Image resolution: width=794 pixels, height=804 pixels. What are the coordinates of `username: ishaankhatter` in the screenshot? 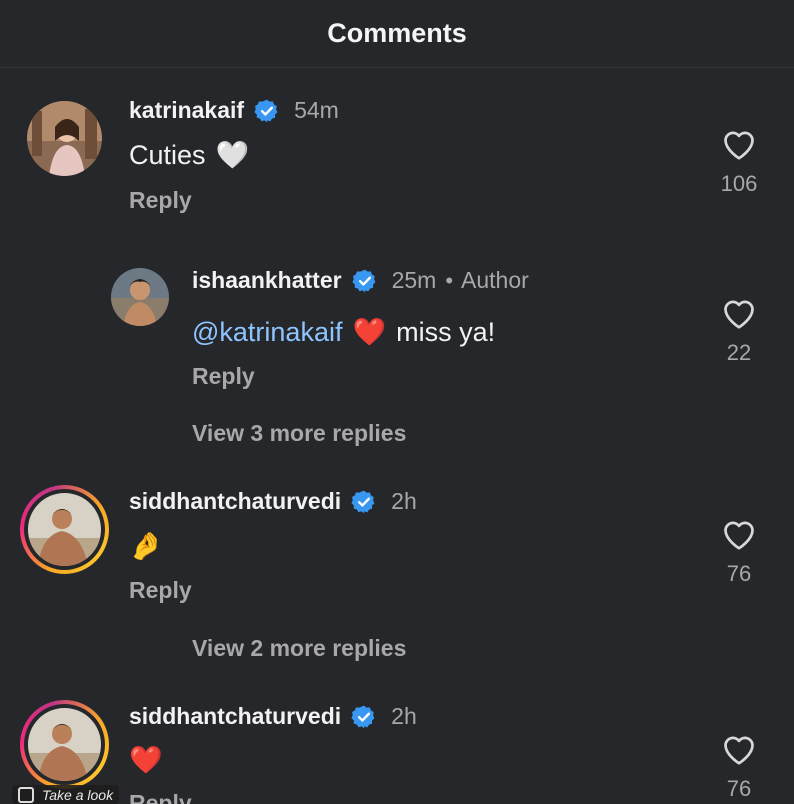 It's located at (267, 280).